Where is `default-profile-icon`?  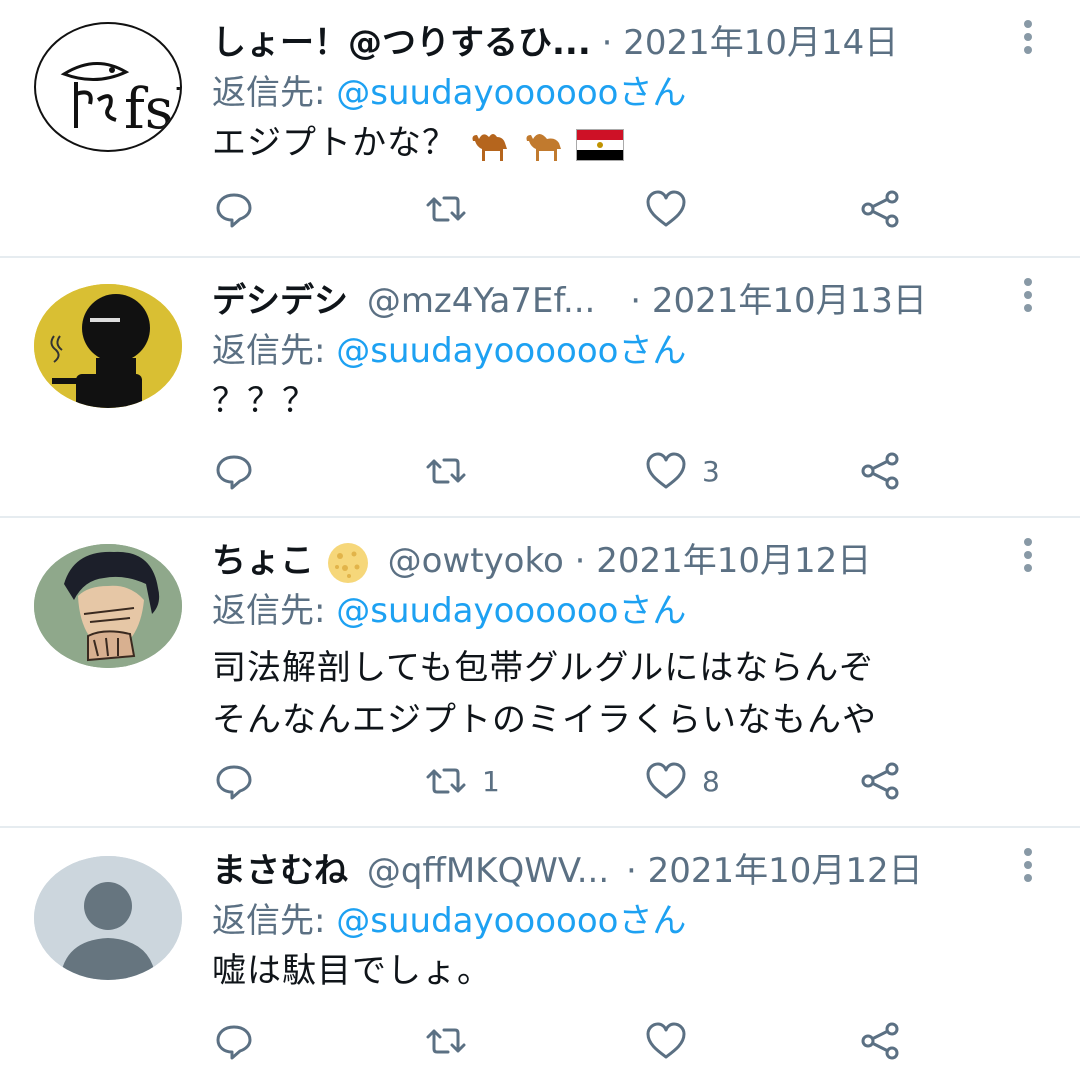
default-profile-icon is located at coordinates (108, 918).